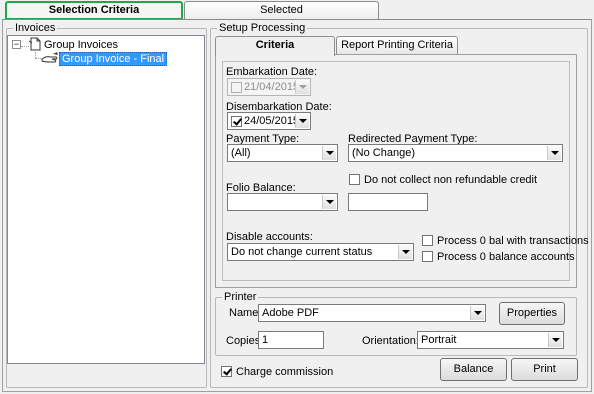 The image size is (594, 394). I want to click on embarkation-date-picker: 21/04/2015, so click(269, 87).